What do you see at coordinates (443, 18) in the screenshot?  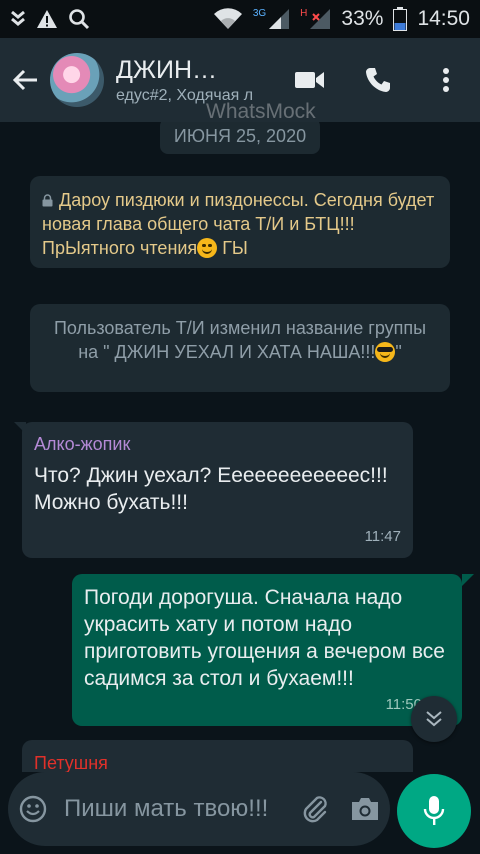 I see `clock: 14:50` at bounding box center [443, 18].